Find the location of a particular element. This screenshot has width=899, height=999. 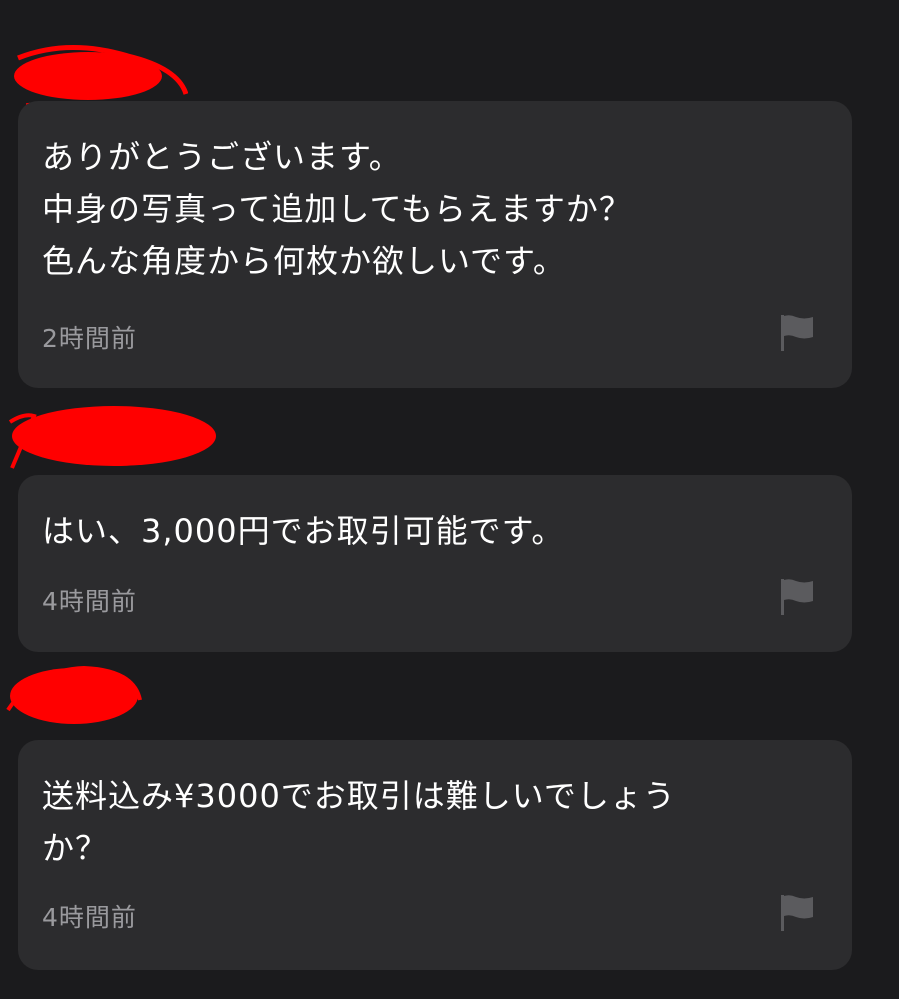

message-text: はい、3,000円でお取引可能です。 is located at coordinates (303, 531).